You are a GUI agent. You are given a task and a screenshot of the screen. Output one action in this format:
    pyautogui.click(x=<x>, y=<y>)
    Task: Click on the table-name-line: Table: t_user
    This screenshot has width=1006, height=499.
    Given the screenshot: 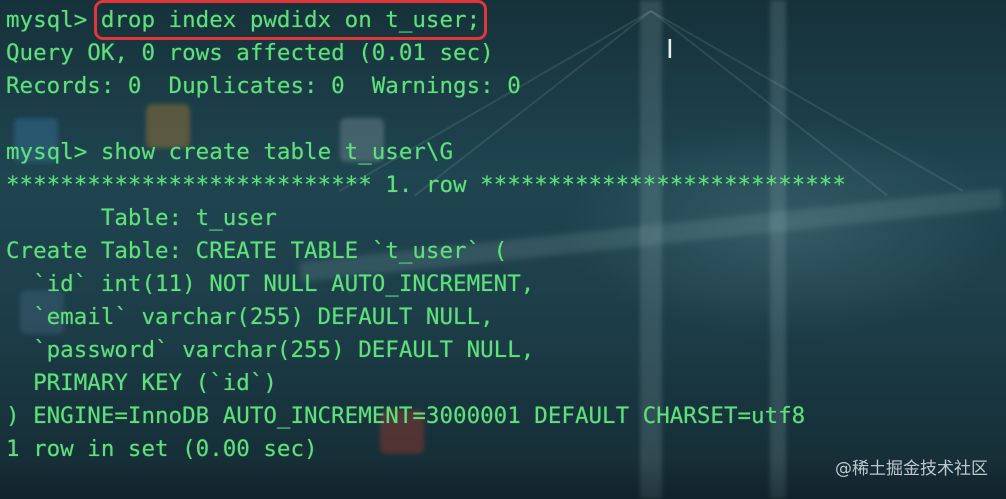 What is the action you would take?
    pyautogui.click(x=141, y=218)
    